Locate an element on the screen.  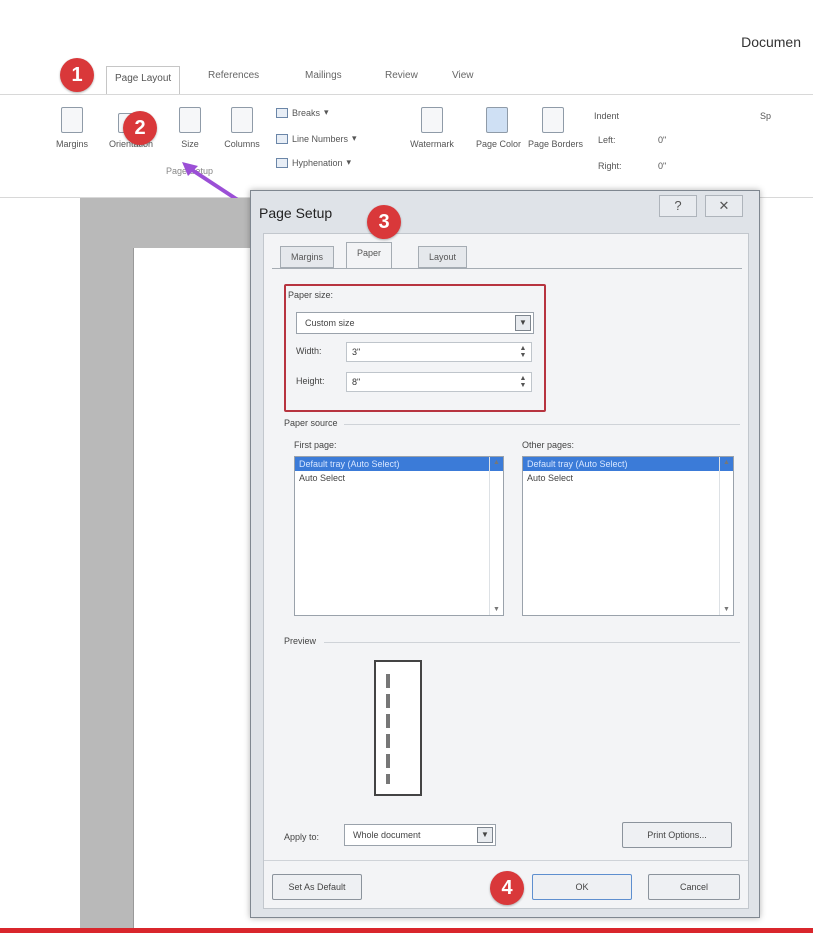
hyphenation-button: Hyphenation ▾ is located at coordinates (313, 162).